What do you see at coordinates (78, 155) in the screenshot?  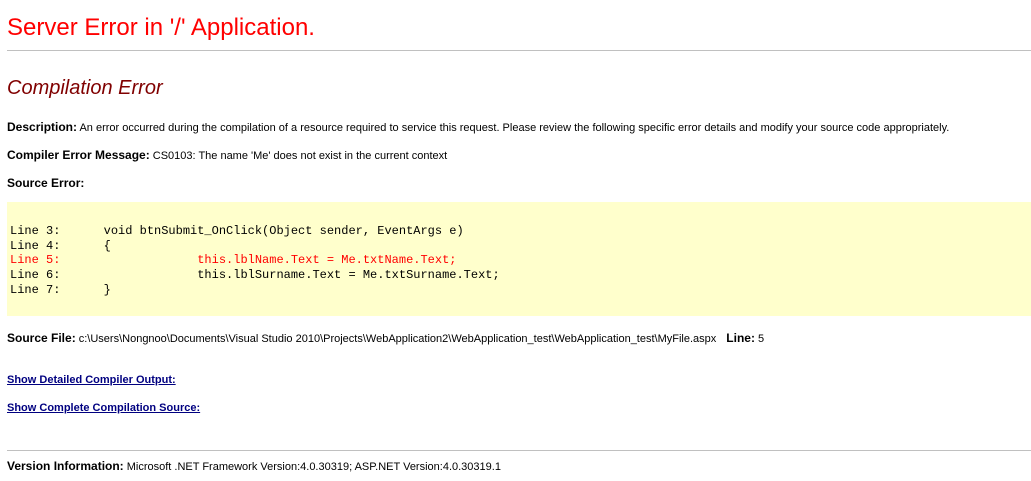 I see `compiler-message-label: Compiler Error Message:` at bounding box center [78, 155].